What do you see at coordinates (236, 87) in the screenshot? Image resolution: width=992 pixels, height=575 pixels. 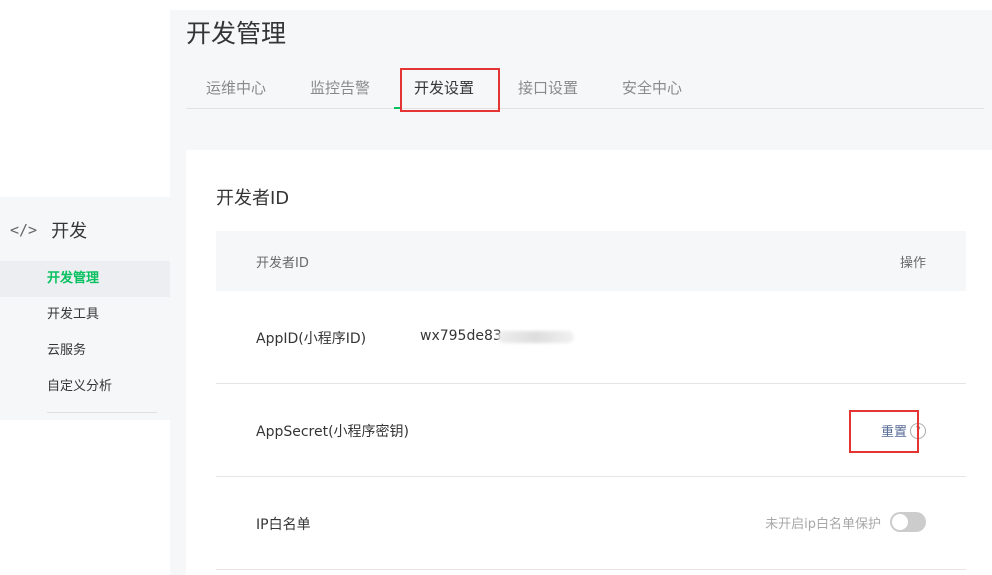 I see `tab-ops: 运维中心` at bounding box center [236, 87].